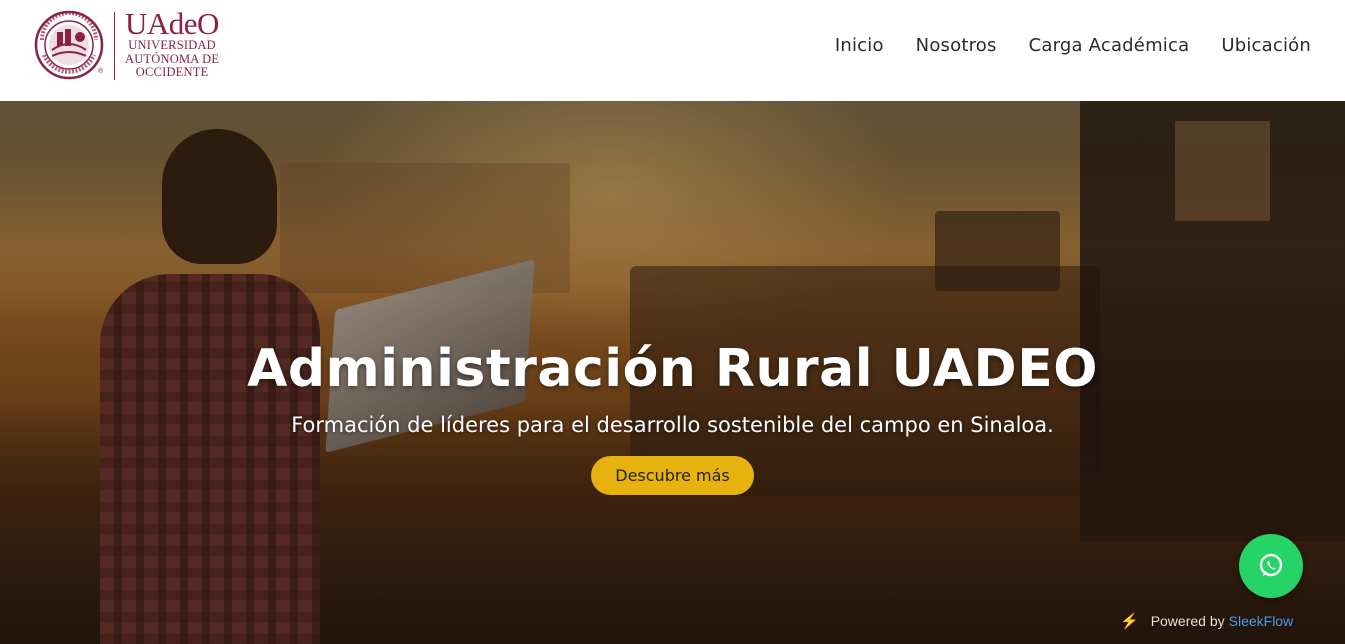  Describe the element at coordinates (1261, 621) in the screenshot. I see `sleekflow-link: SleekFlow` at that location.